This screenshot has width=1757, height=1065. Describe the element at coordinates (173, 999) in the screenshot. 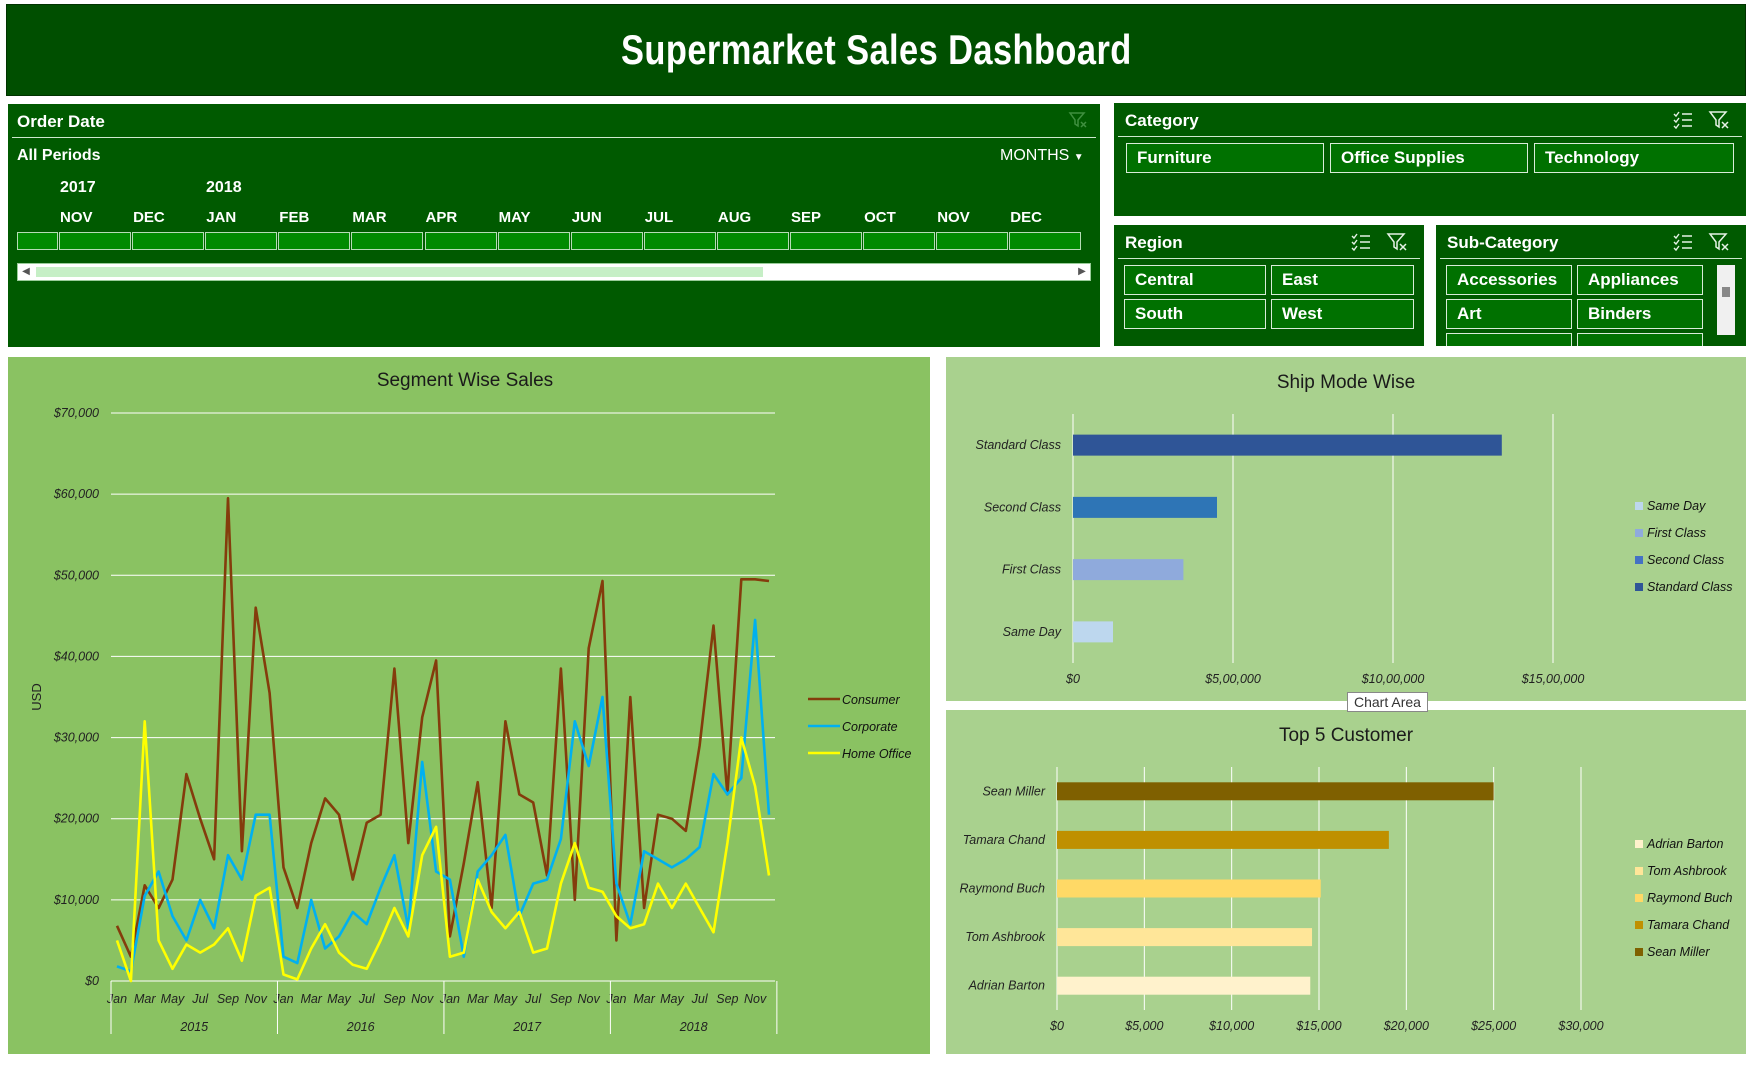

I see `x-tick-label: May` at that location.